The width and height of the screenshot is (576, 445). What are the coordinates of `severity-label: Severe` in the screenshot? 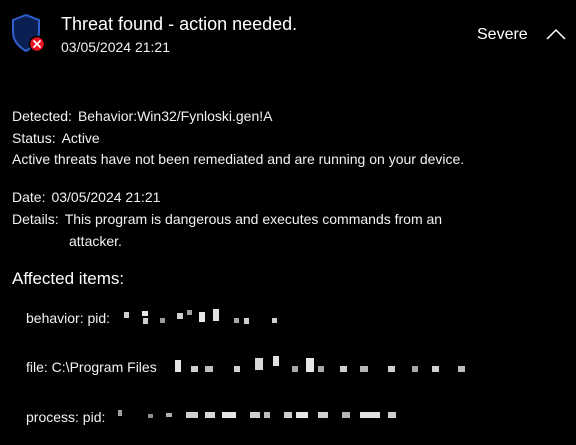 It's located at (502, 34).